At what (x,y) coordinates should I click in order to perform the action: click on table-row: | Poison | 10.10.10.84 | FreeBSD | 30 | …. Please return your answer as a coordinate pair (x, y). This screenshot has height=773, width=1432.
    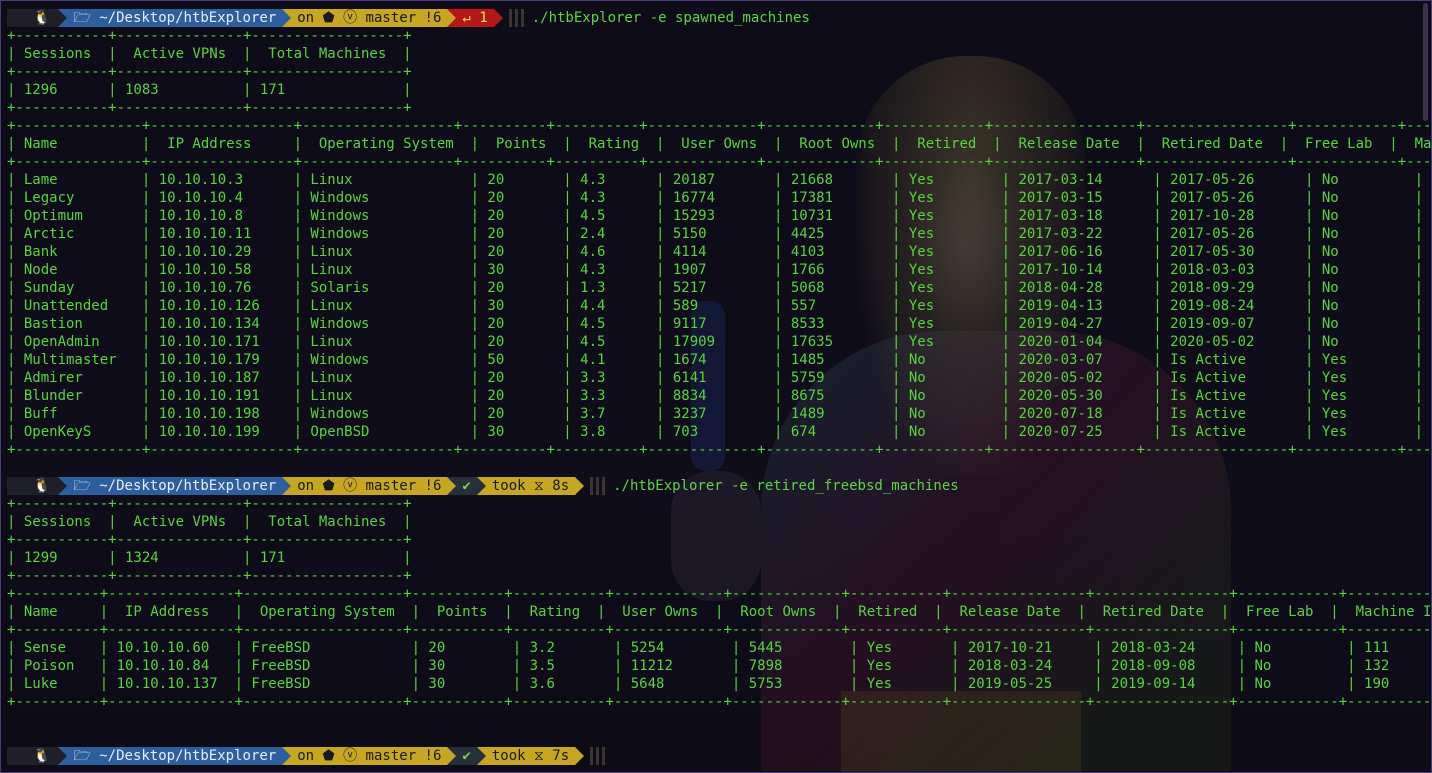
    Looking at the image, I should click on (719, 666).